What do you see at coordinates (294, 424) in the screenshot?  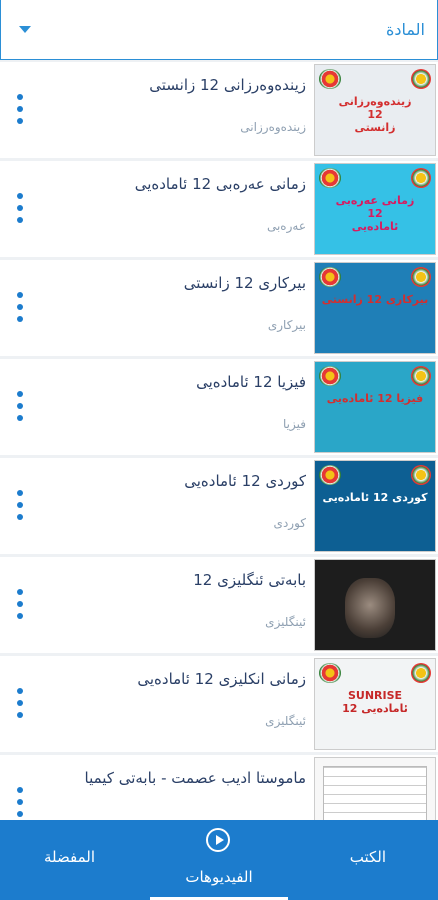 I see `video-category: فیزیا` at bounding box center [294, 424].